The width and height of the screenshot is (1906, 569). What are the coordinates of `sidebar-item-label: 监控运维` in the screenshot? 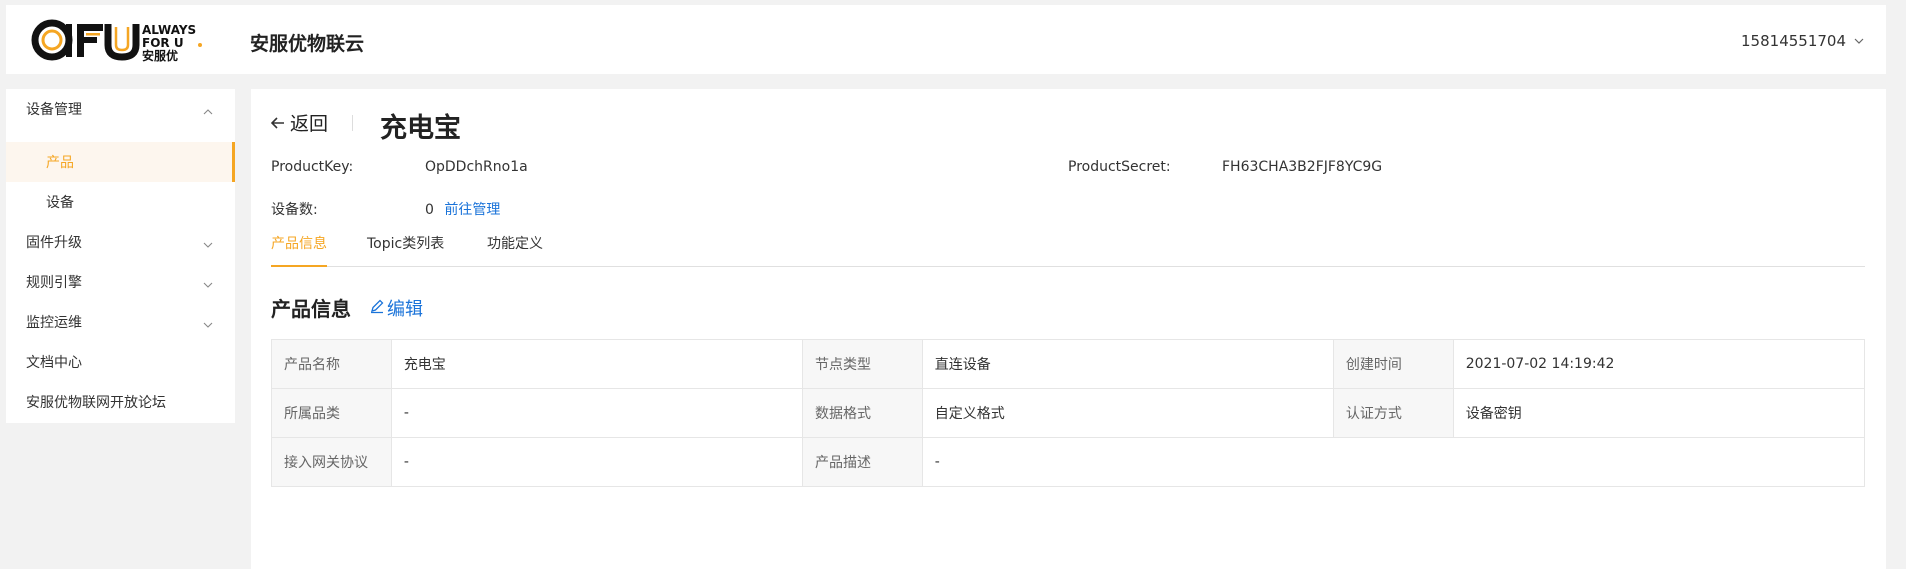 It's located at (54, 323).